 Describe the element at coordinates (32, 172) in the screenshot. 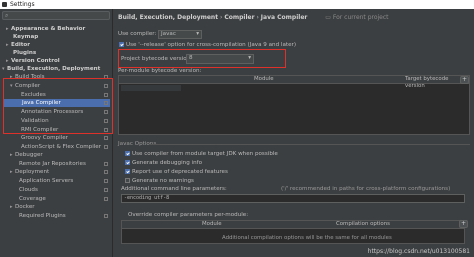

I see `sidebar-item-label: Deployment` at that location.